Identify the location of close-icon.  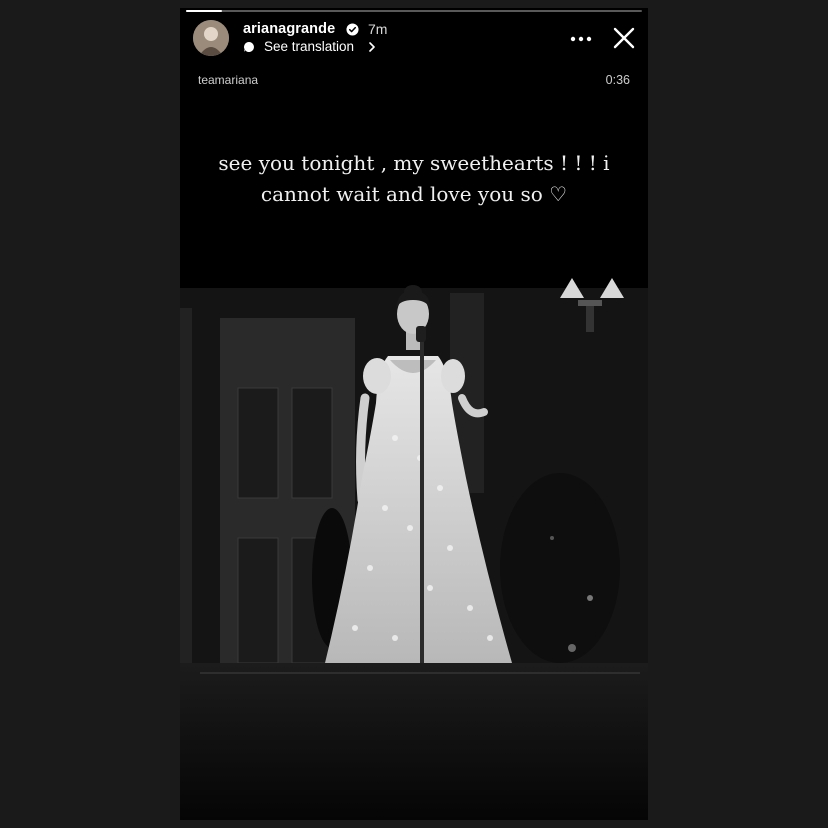
(624, 38).